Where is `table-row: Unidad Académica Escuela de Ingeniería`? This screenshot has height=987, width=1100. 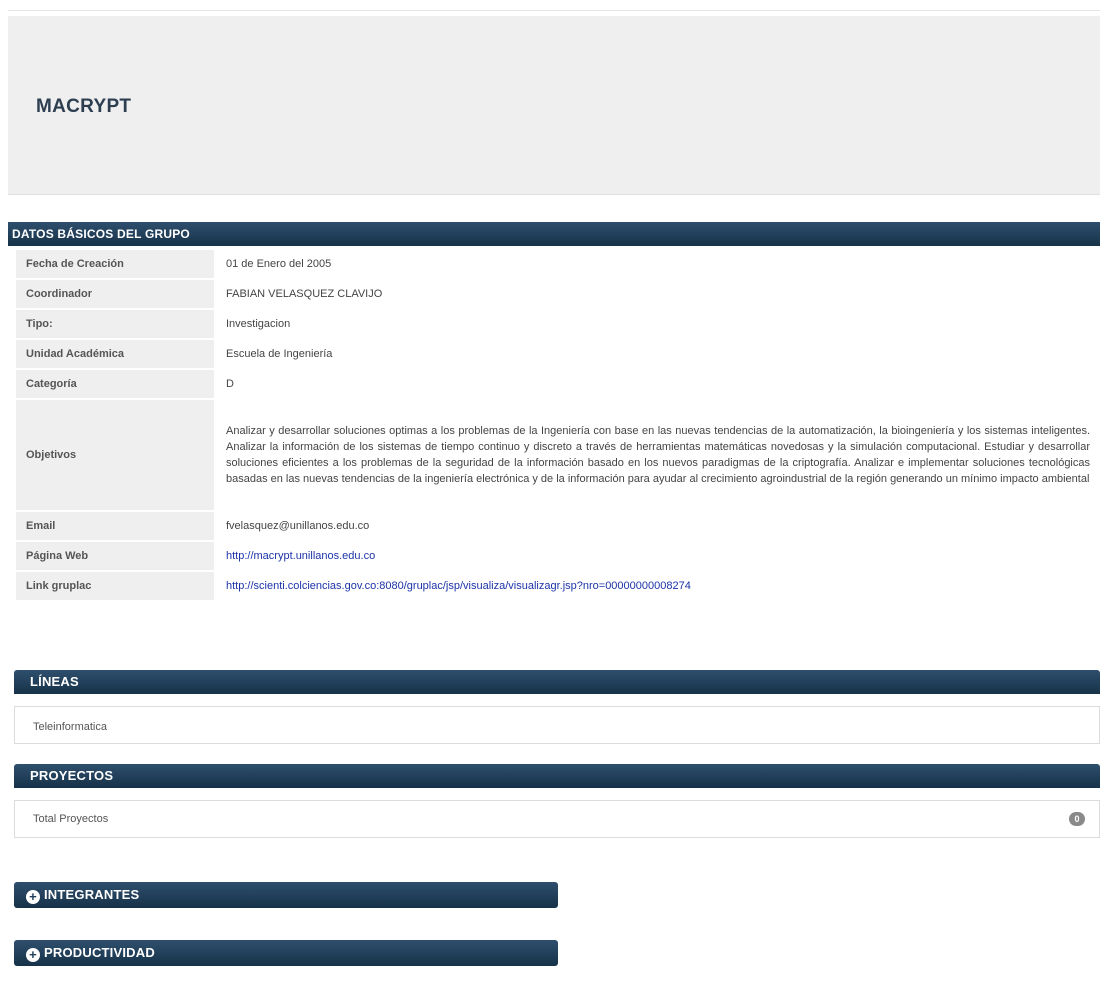
table-row: Unidad Académica Escuela de Ingeniería is located at coordinates (558, 354).